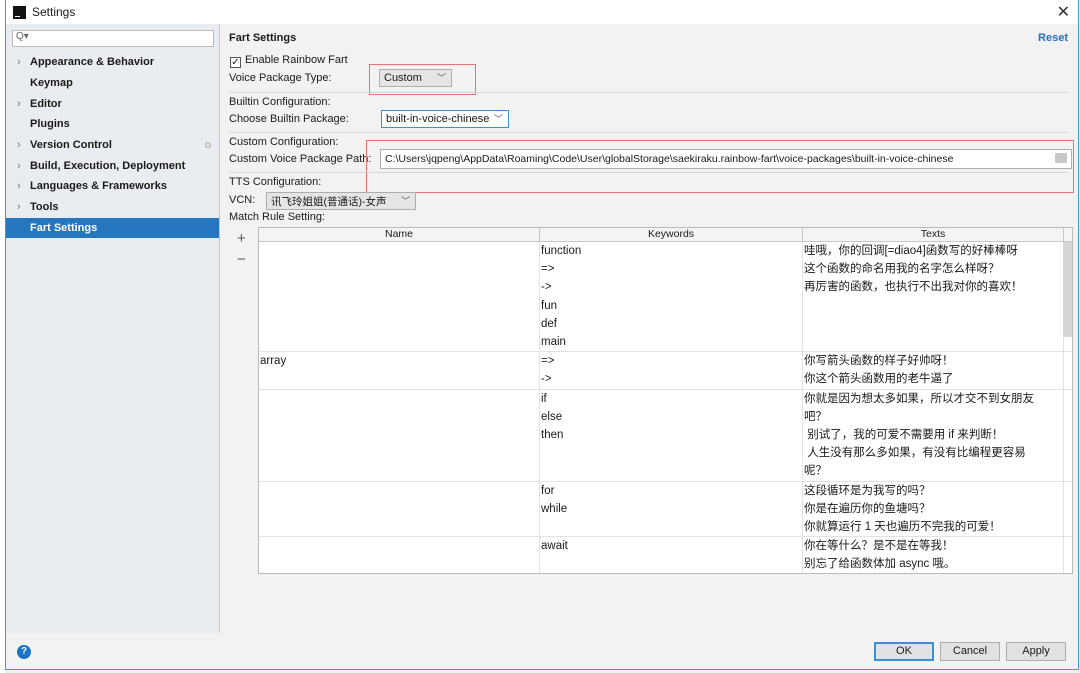 This screenshot has width=1080, height=673. I want to click on enable-checkbox: ✓ Enable Rainbow Fart, so click(289, 61).